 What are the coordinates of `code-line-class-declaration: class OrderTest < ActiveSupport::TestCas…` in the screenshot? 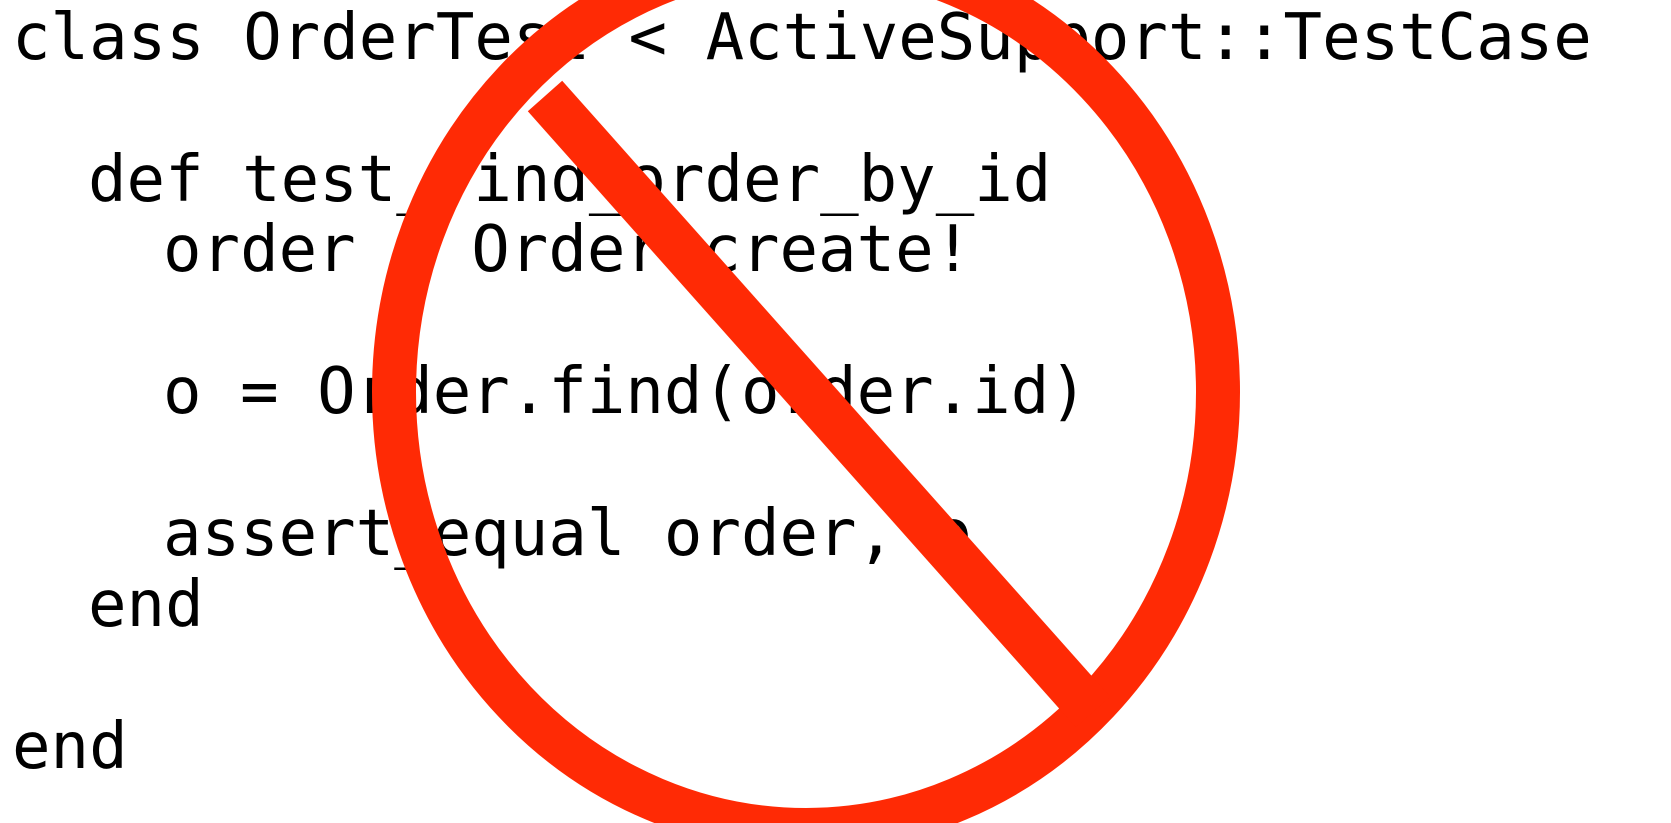 It's located at (802, 38).